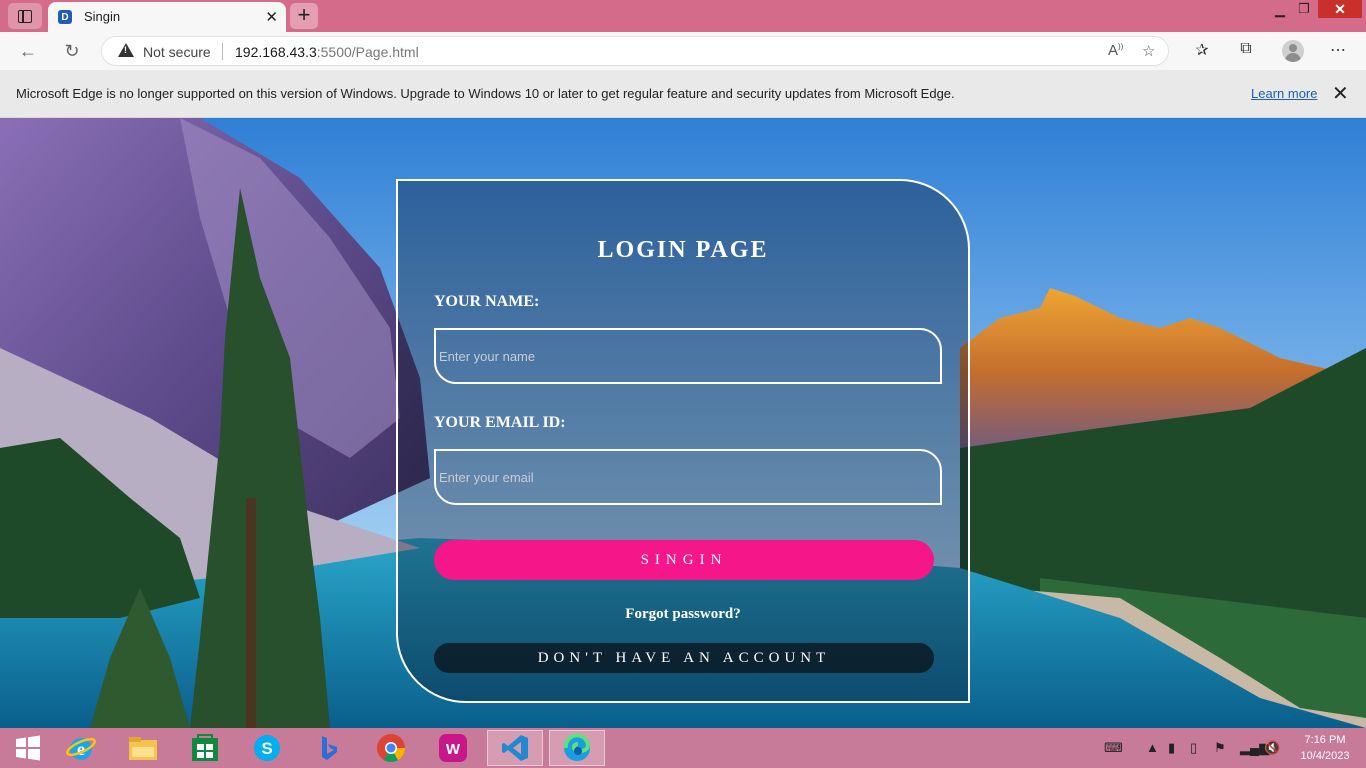 This screenshot has width=1366, height=768. What do you see at coordinates (1152, 747) in the screenshot?
I see `show-hidden-icons-icon: ▲` at bounding box center [1152, 747].